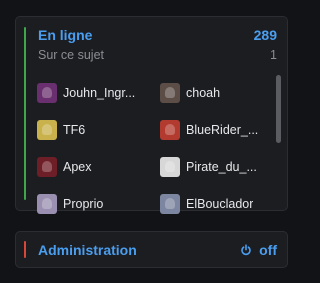  Describe the element at coordinates (273, 55) in the screenshot. I see `topic-count: 1` at that location.